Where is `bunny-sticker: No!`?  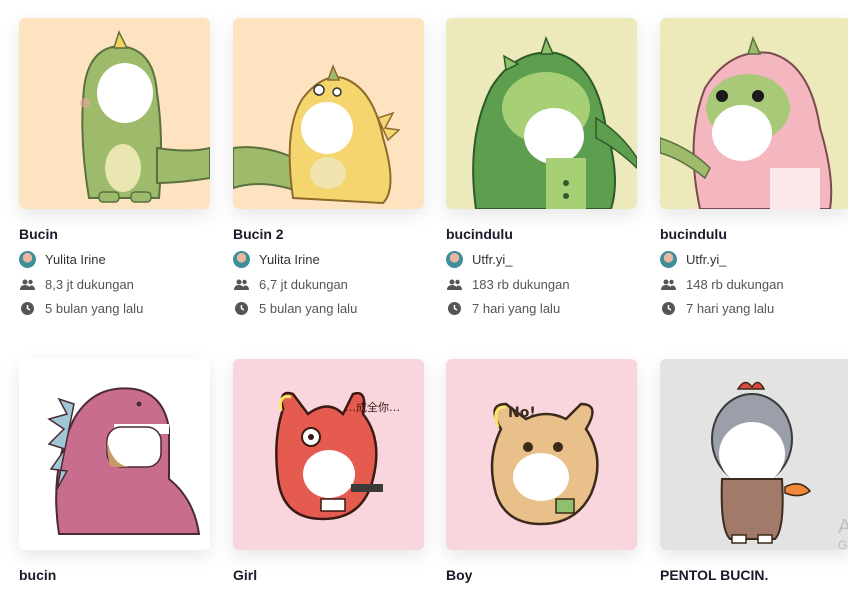
bunny-sticker: No! is located at coordinates (544, 464).